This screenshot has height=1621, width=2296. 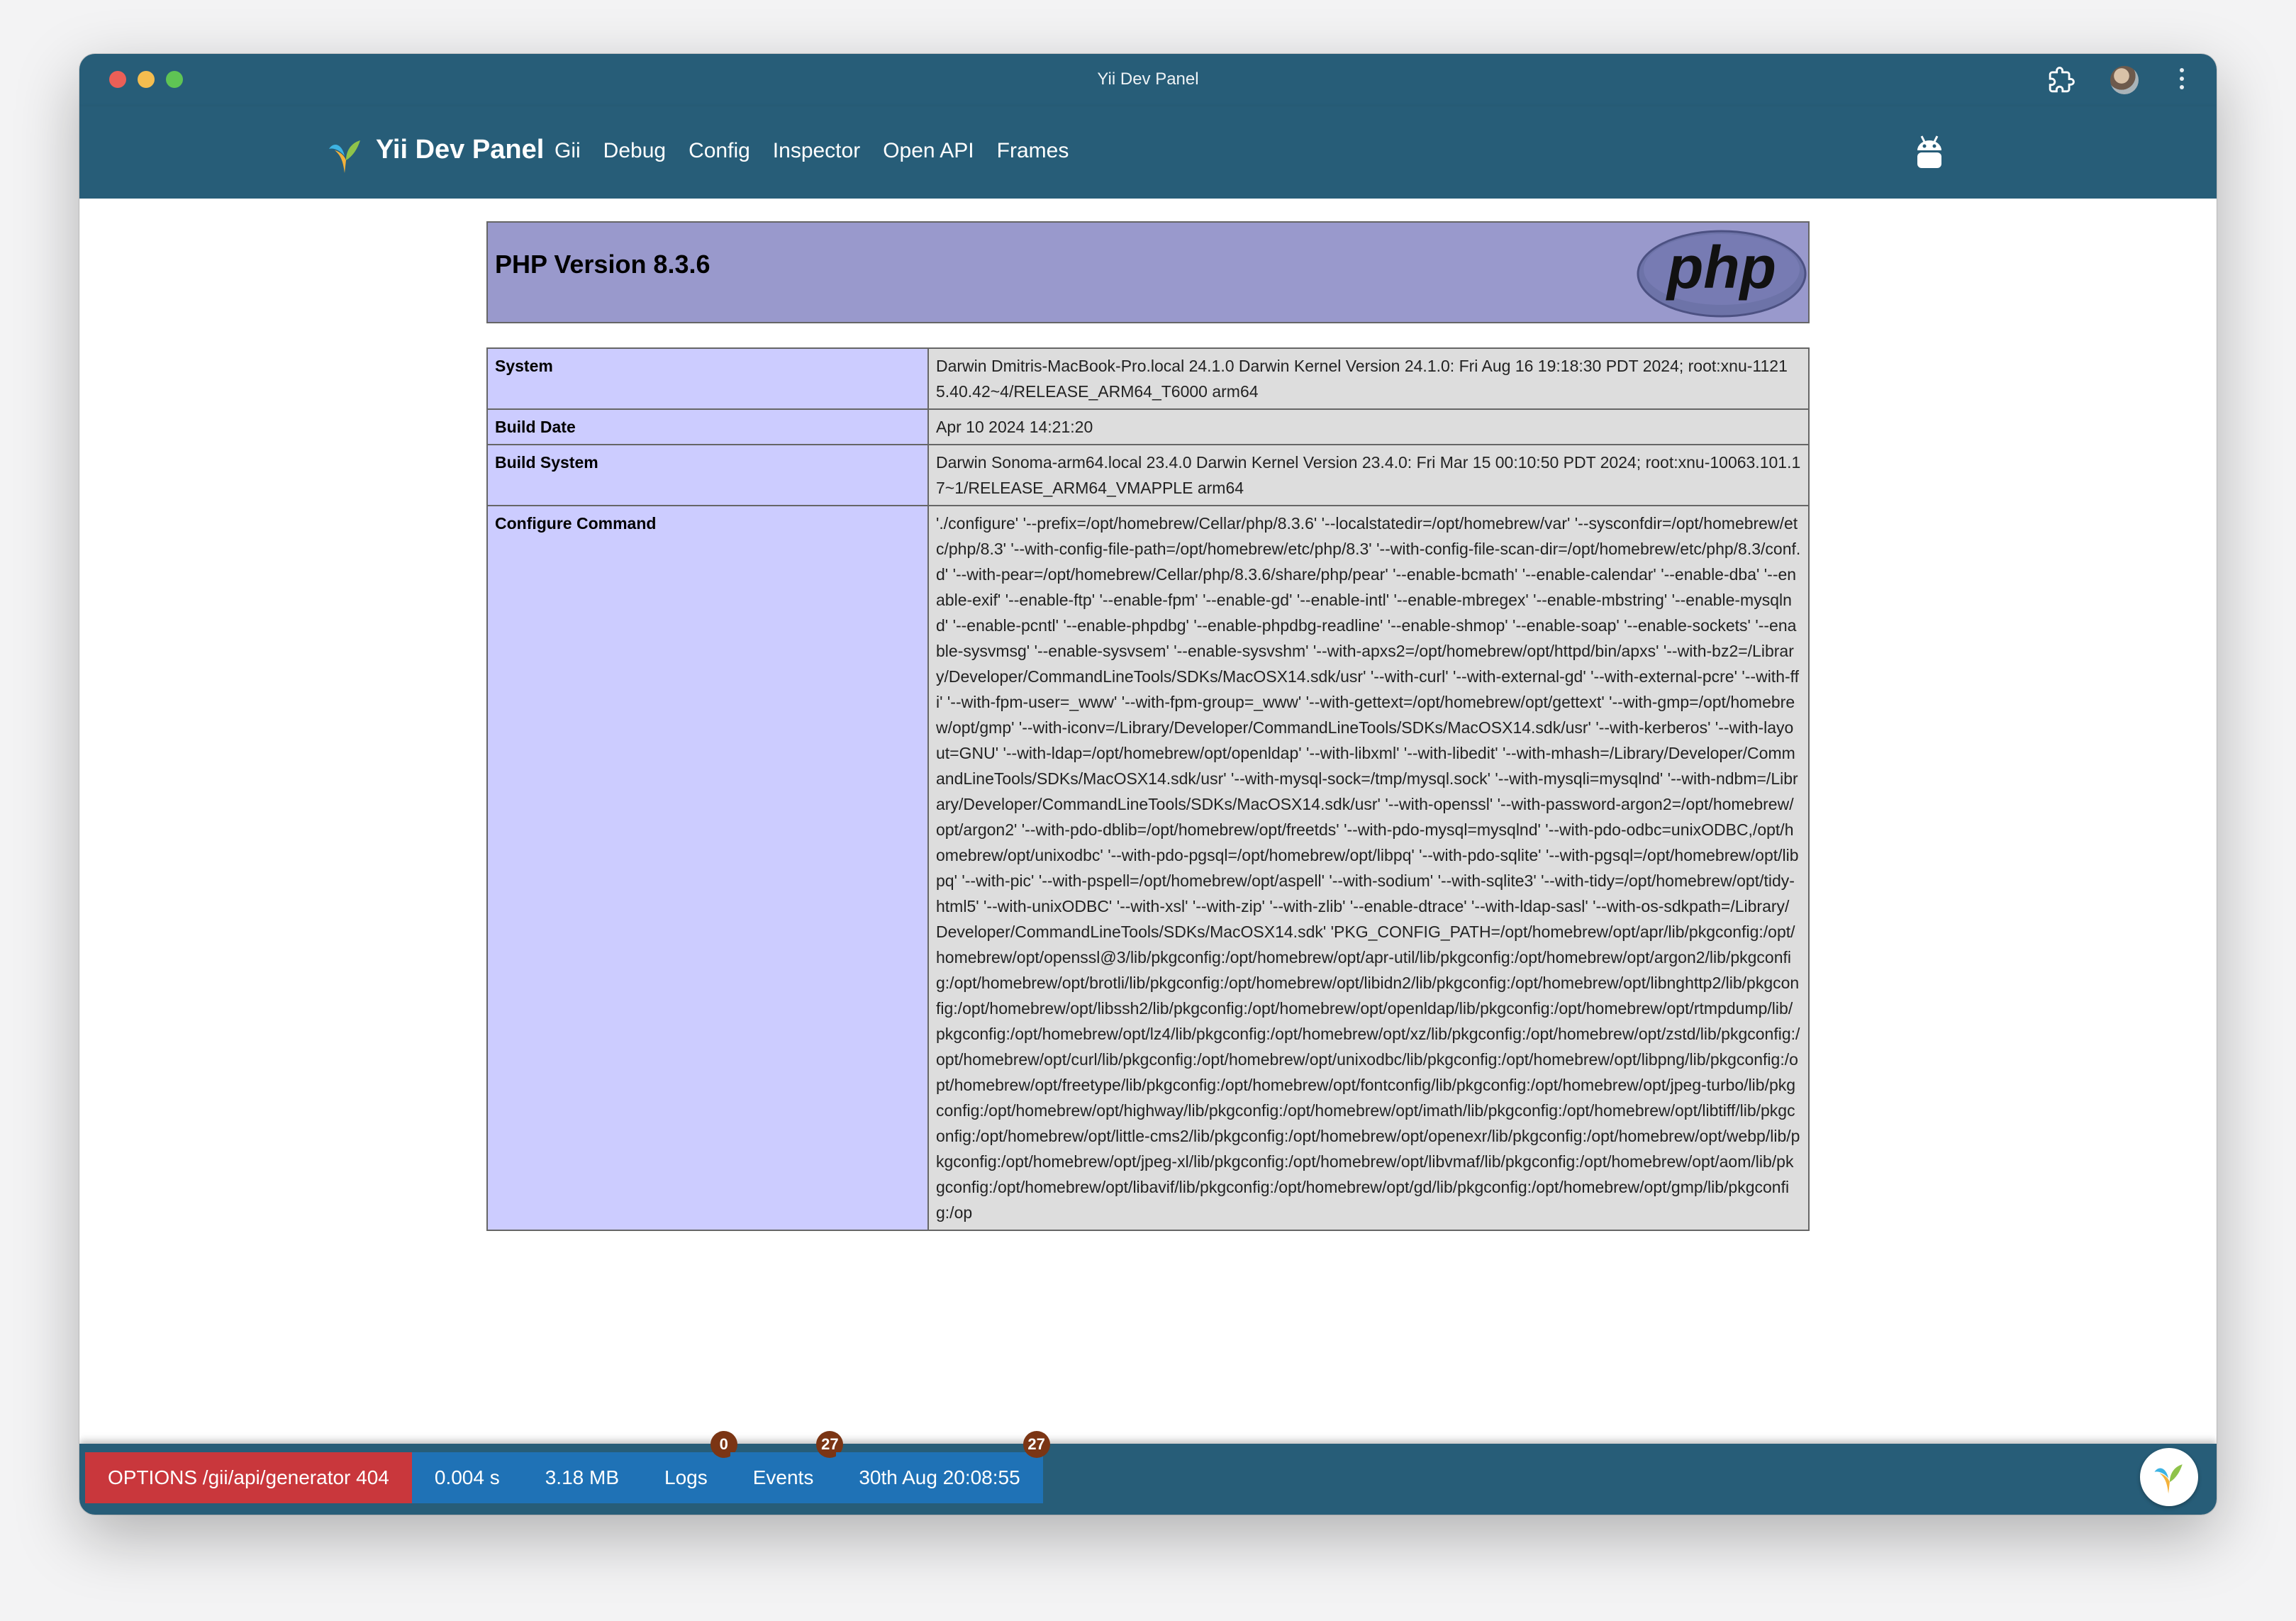 I want to click on svg-text: php, so click(x=1721, y=267).